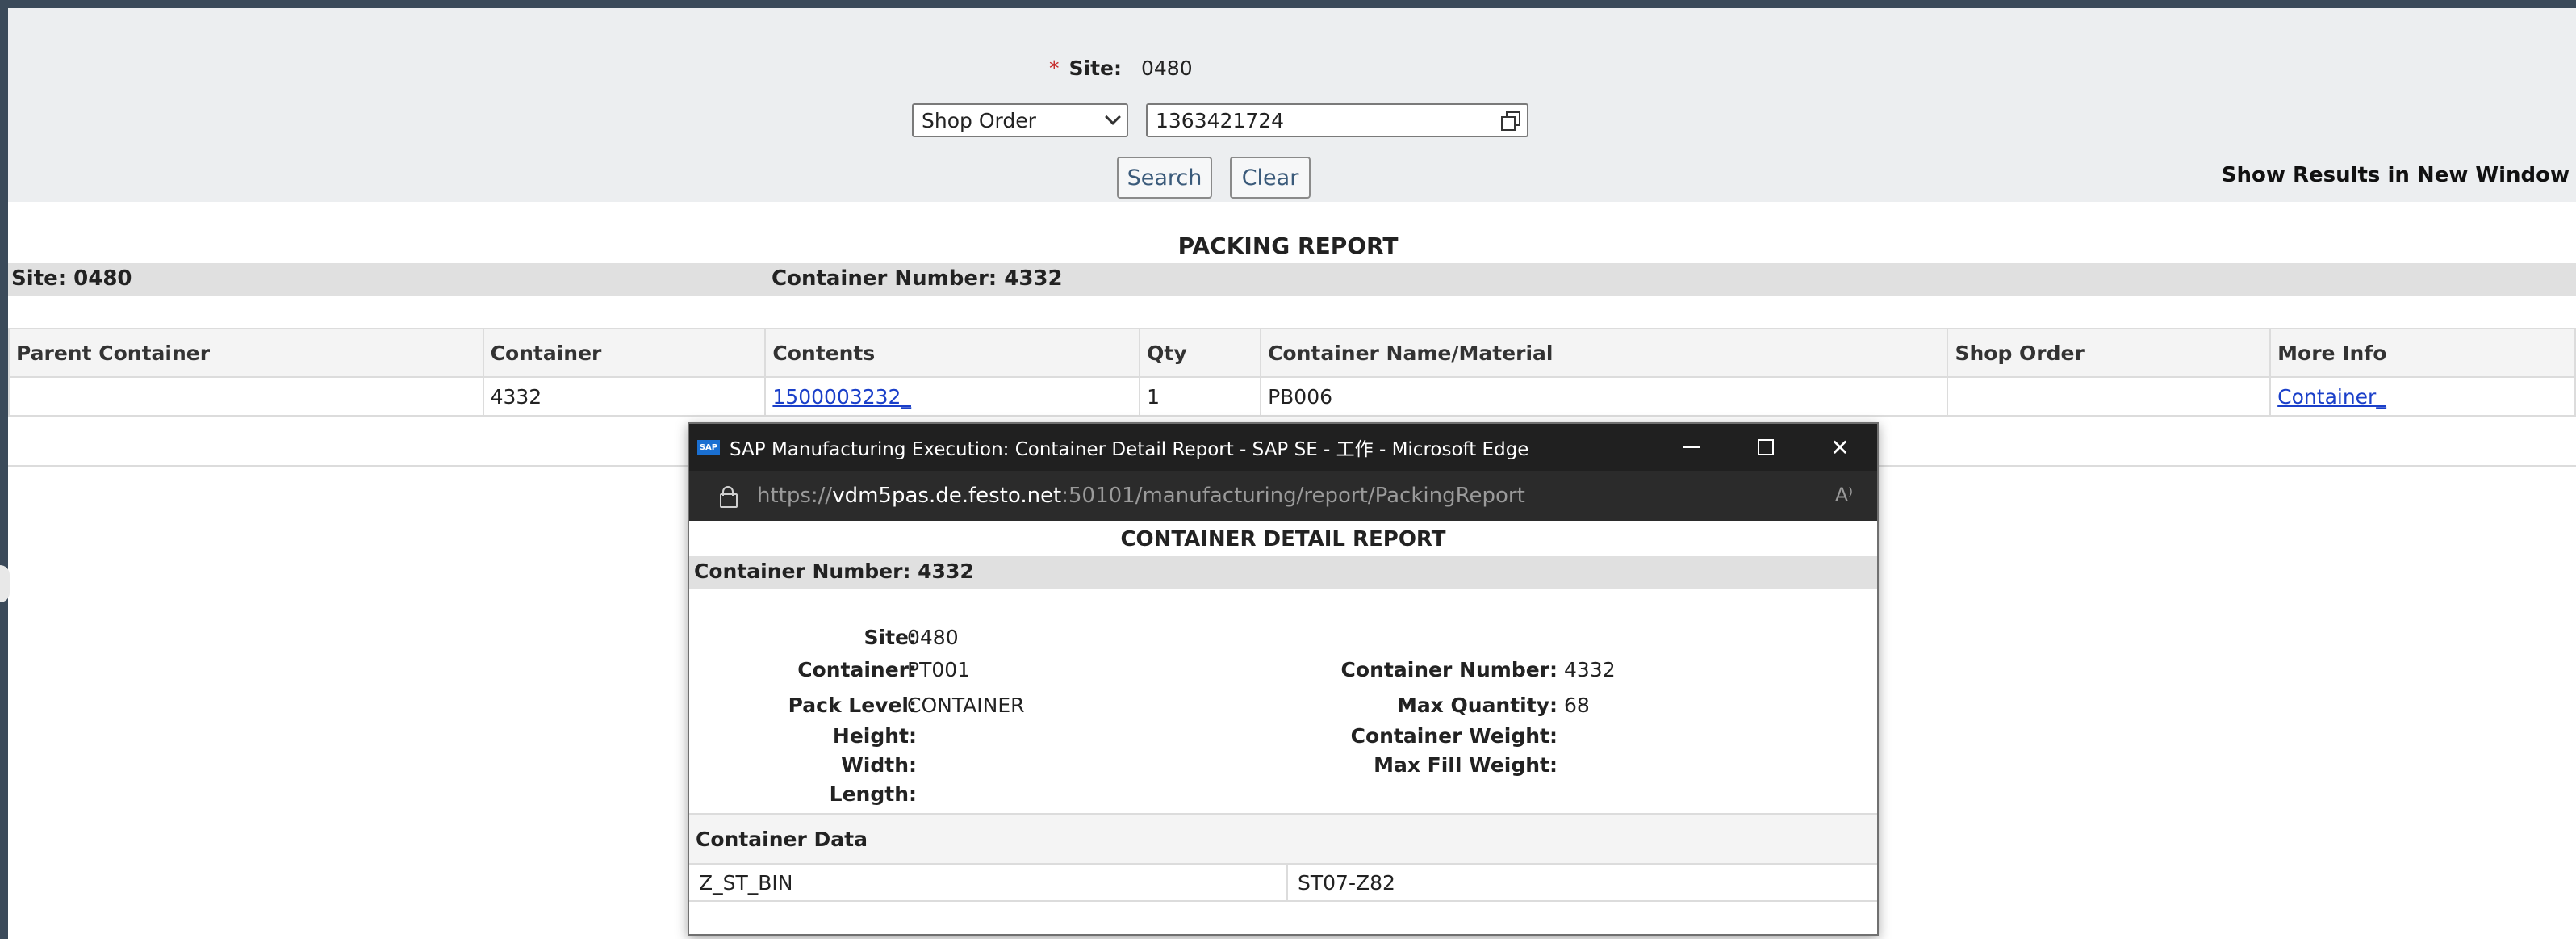 This screenshot has width=2576, height=939. What do you see at coordinates (729, 497) in the screenshot?
I see `lock-icon` at bounding box center [729, 497].